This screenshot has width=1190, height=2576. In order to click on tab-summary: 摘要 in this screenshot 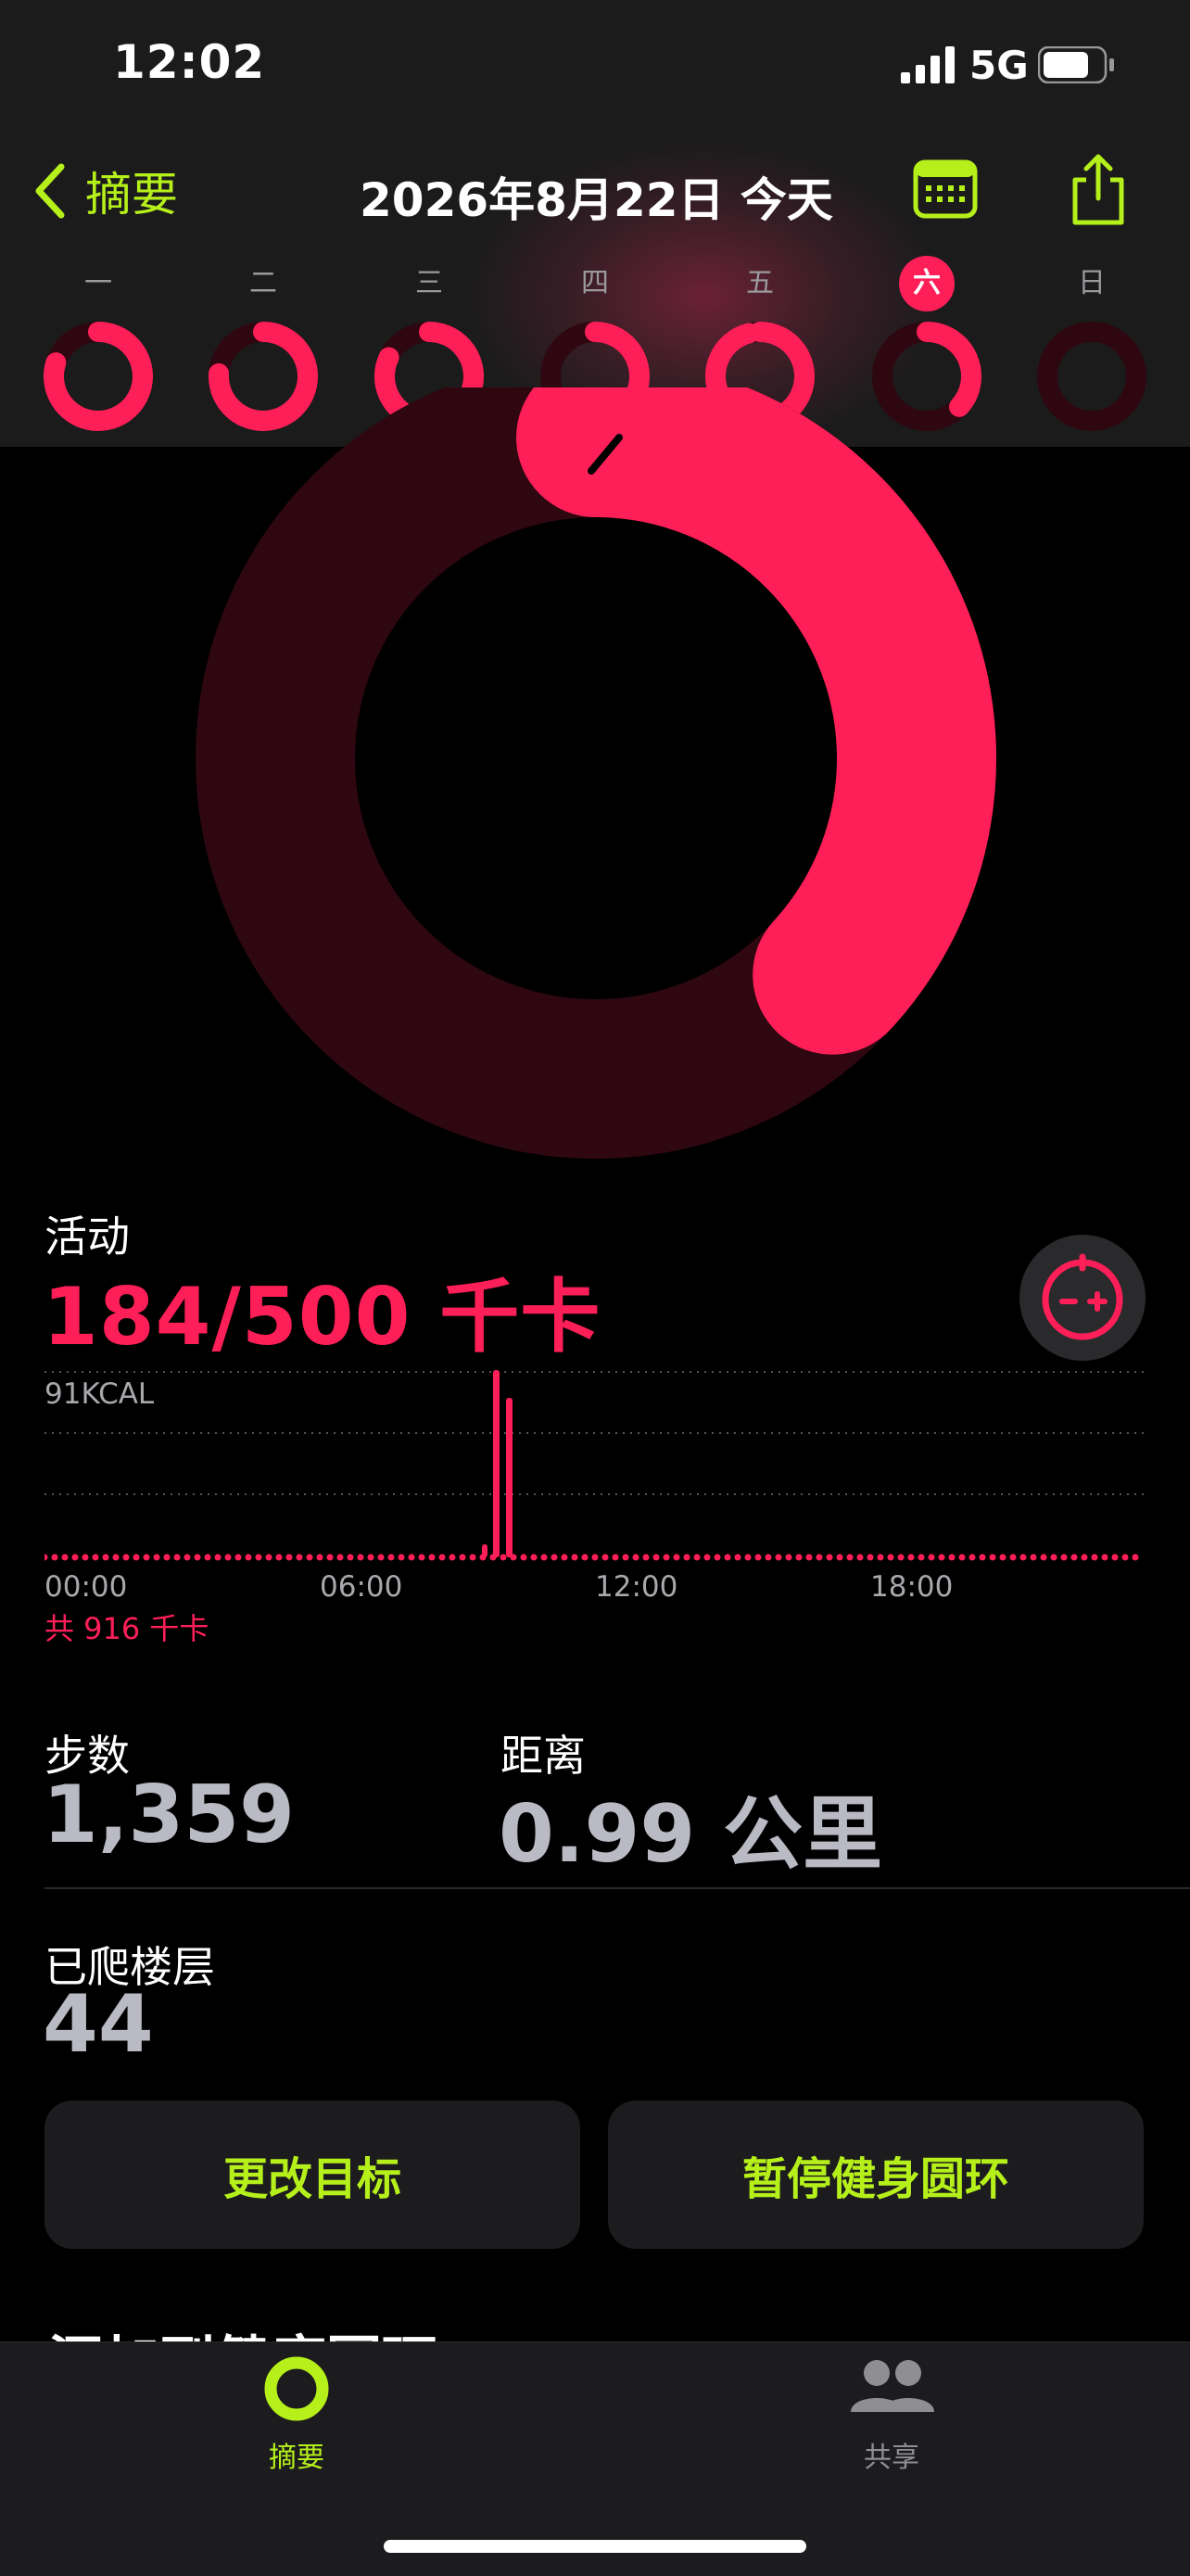, I will do `click(296, 2414)`.